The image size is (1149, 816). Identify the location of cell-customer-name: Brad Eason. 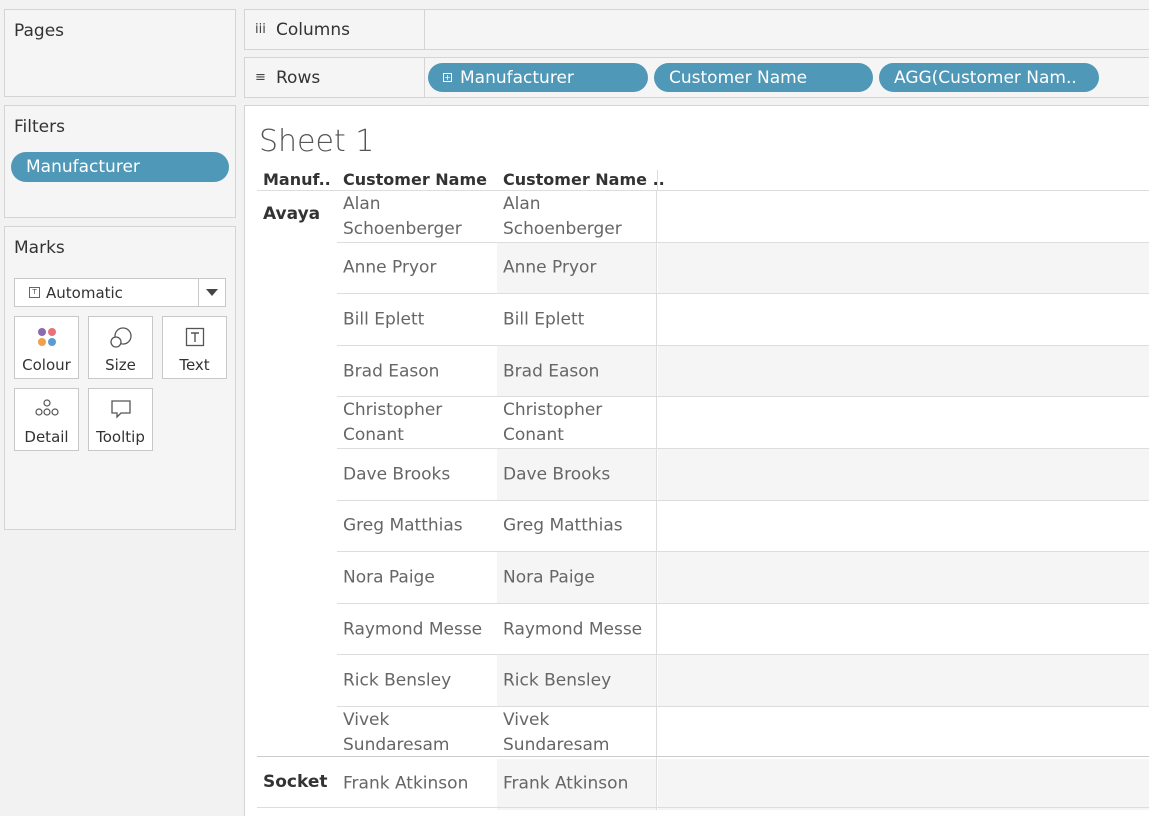
(418, 371).